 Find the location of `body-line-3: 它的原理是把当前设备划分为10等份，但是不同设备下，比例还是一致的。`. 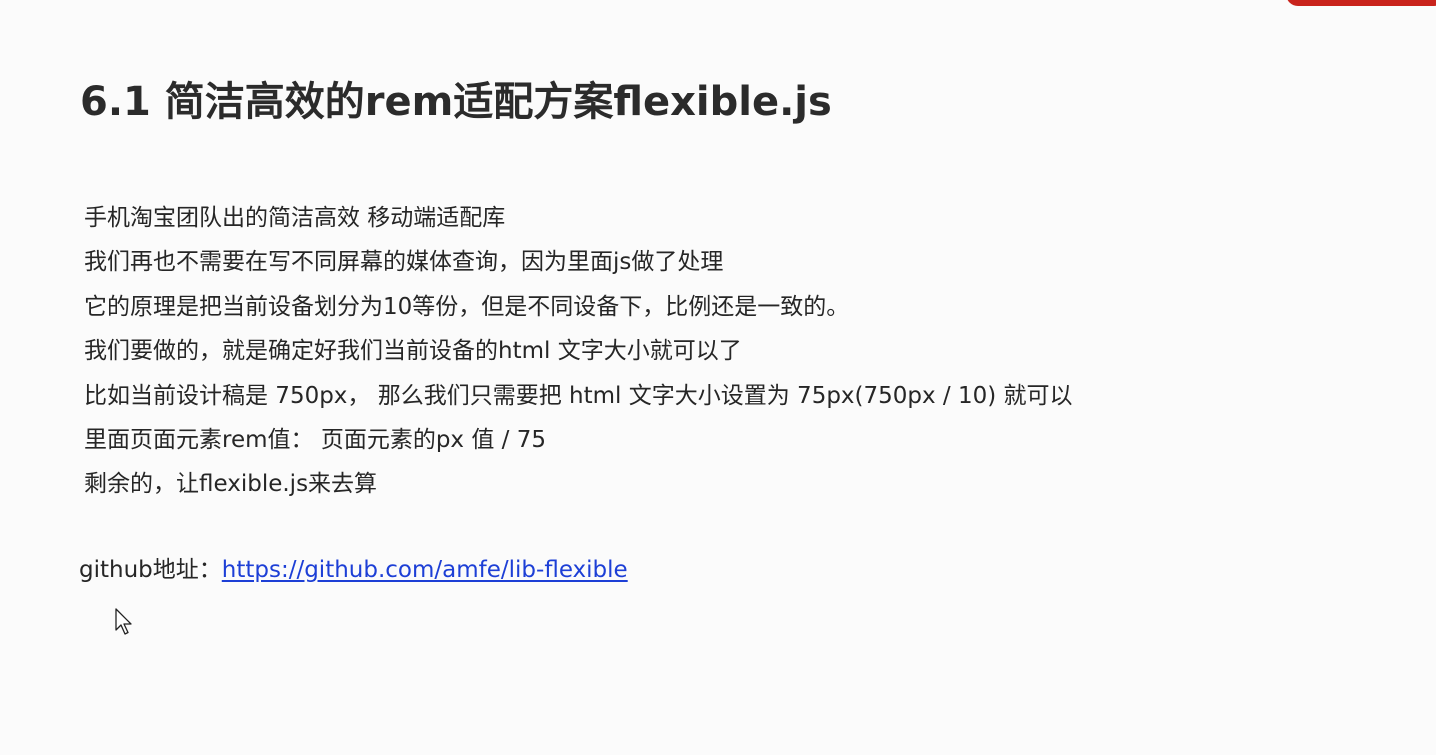

body-line-3: 它的原理是把当前设备划分为10等份，但是不同设备下，比例还是一致的。 is located at coordinates (467, 306).